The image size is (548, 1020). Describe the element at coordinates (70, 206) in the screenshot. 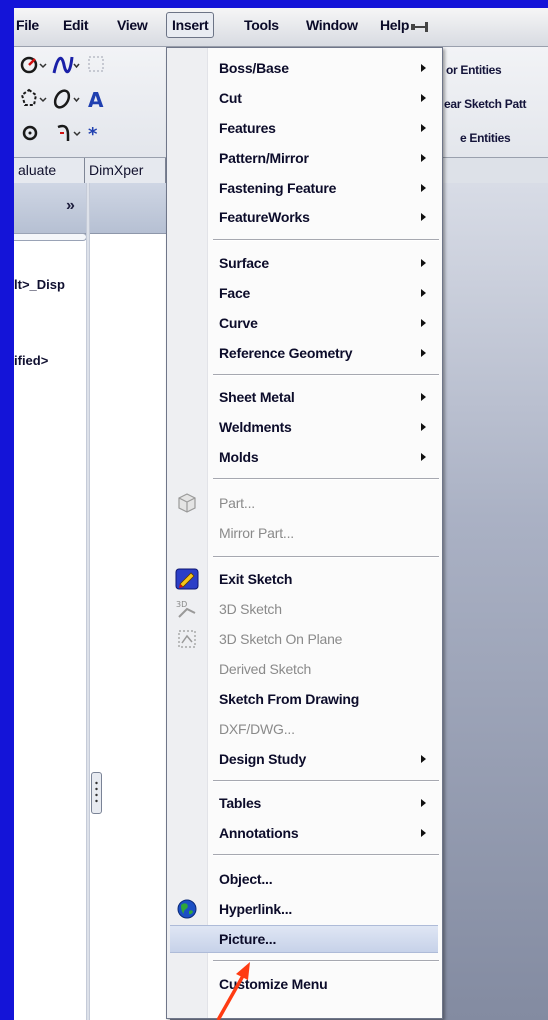

I see `expand-chevron-icon: »` at that location.